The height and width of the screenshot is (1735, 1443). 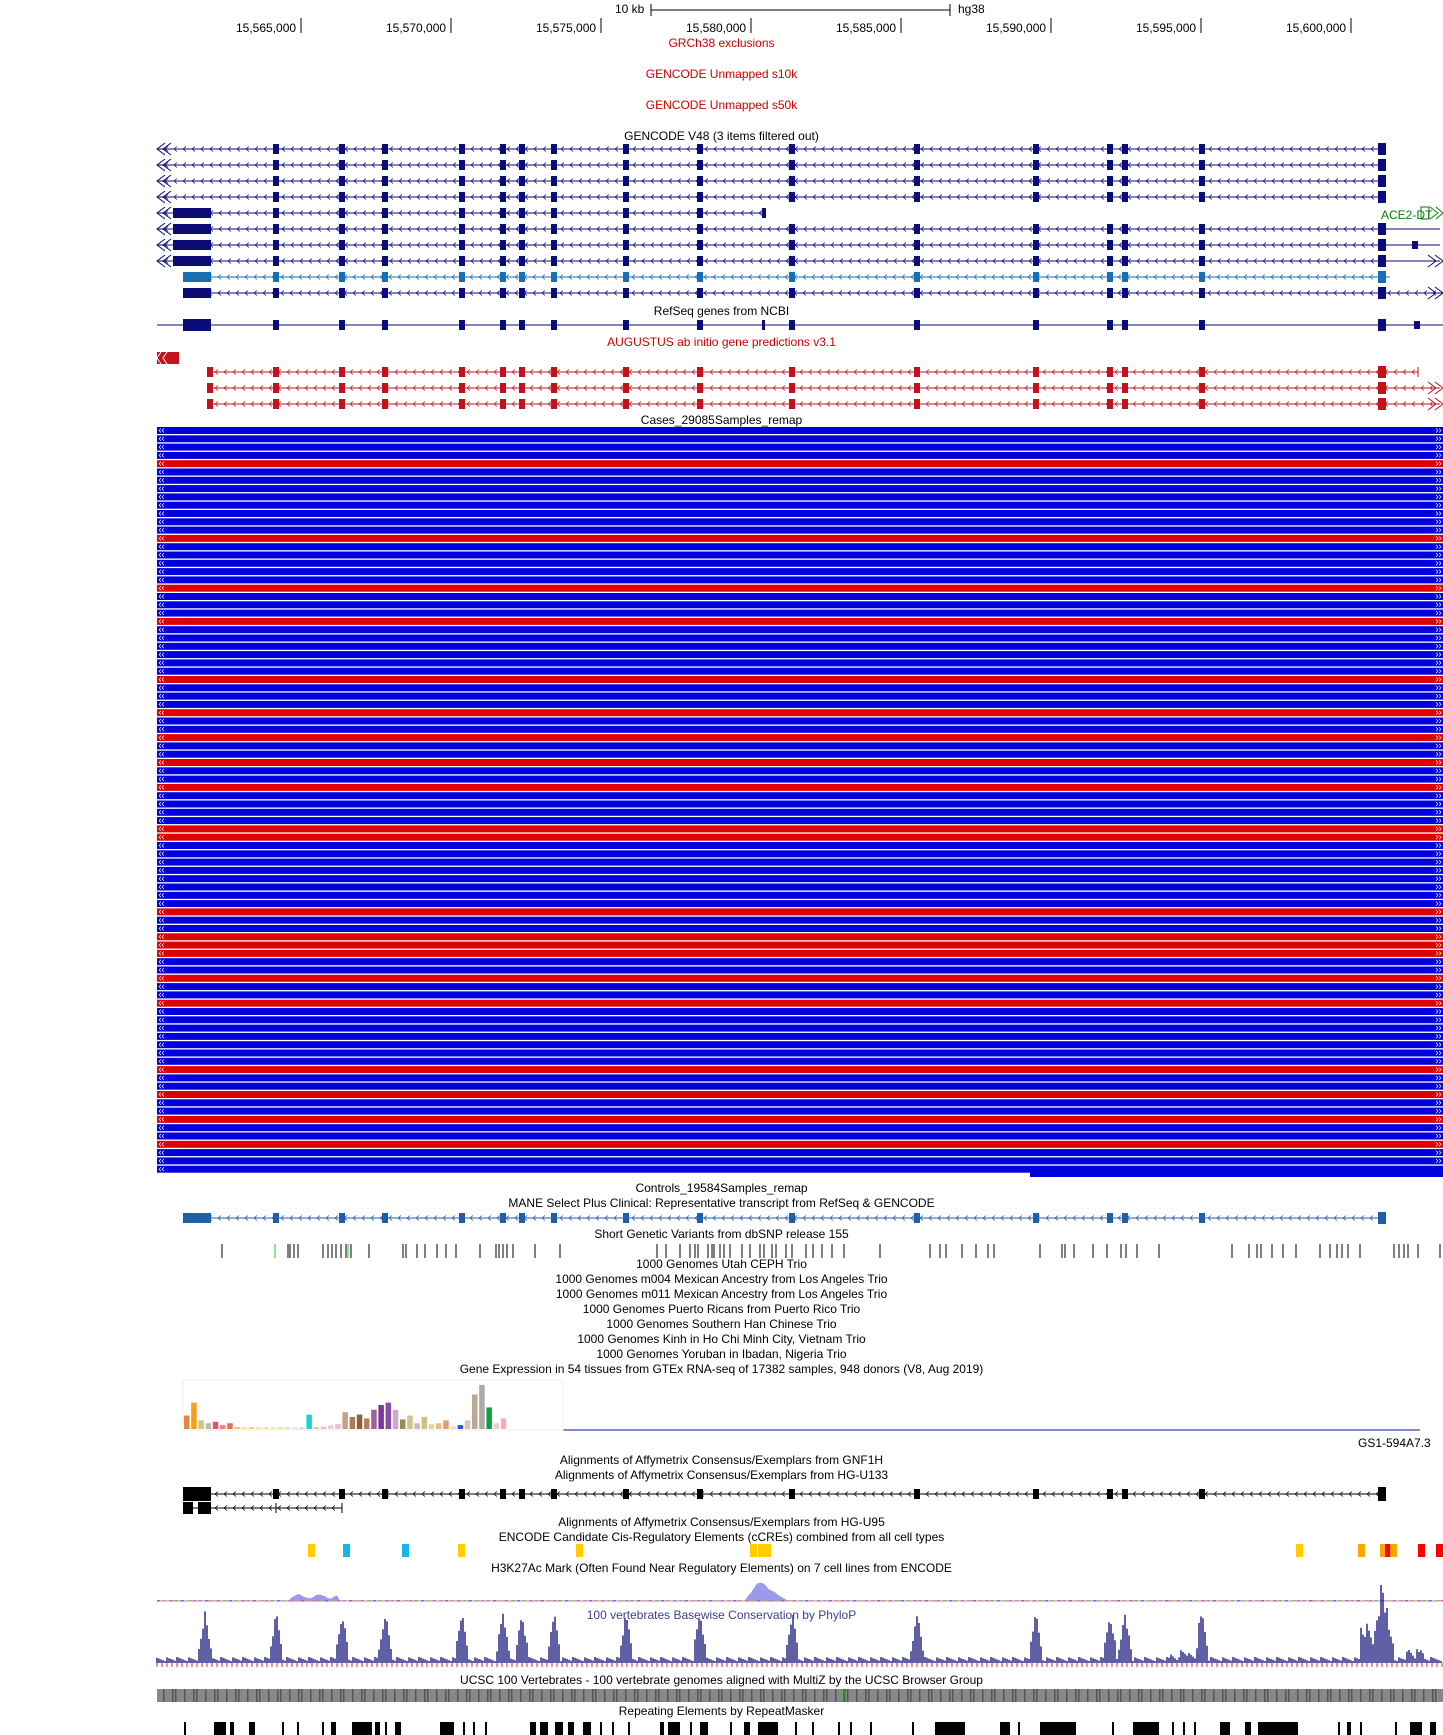 I want to click on track-label-refseq: RefSeq genes from NCBI, so click(x=721, y=311).